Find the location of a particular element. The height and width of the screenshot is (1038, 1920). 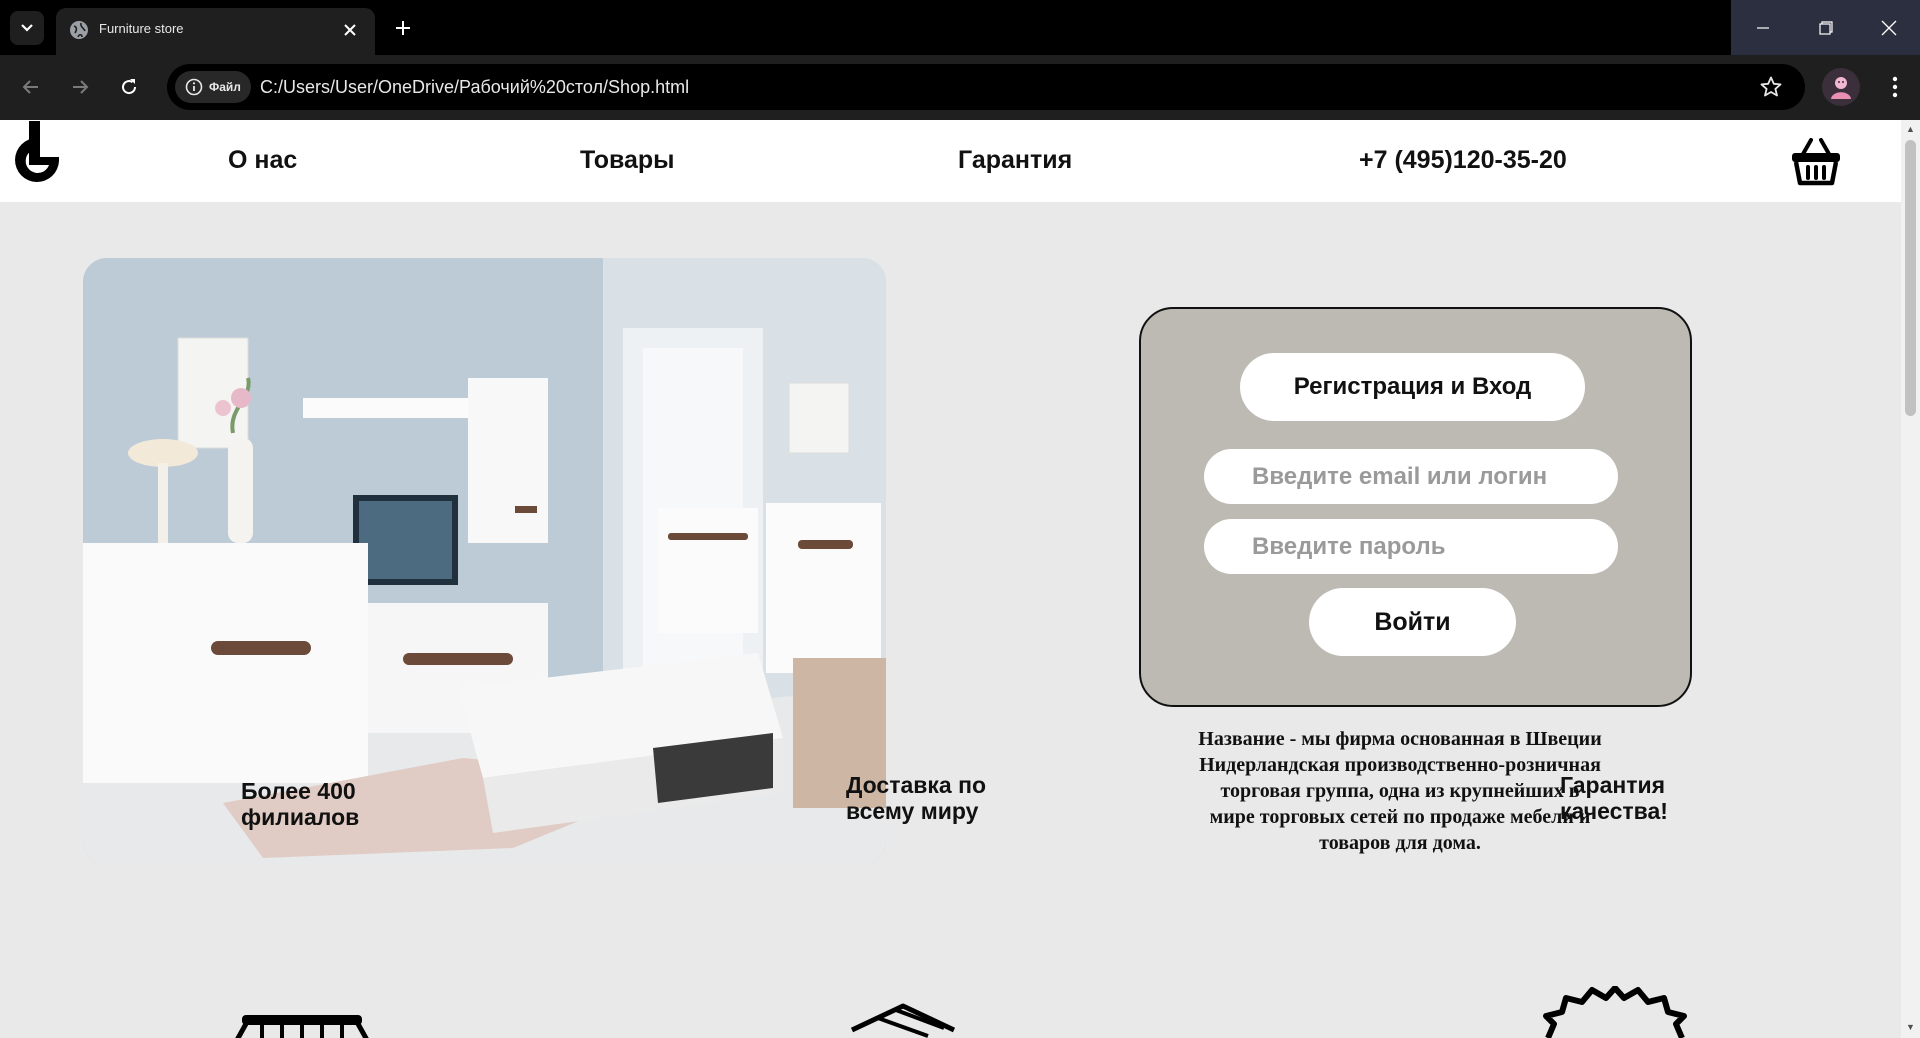

nav-products: Товары is located at coordinates (627, 160).